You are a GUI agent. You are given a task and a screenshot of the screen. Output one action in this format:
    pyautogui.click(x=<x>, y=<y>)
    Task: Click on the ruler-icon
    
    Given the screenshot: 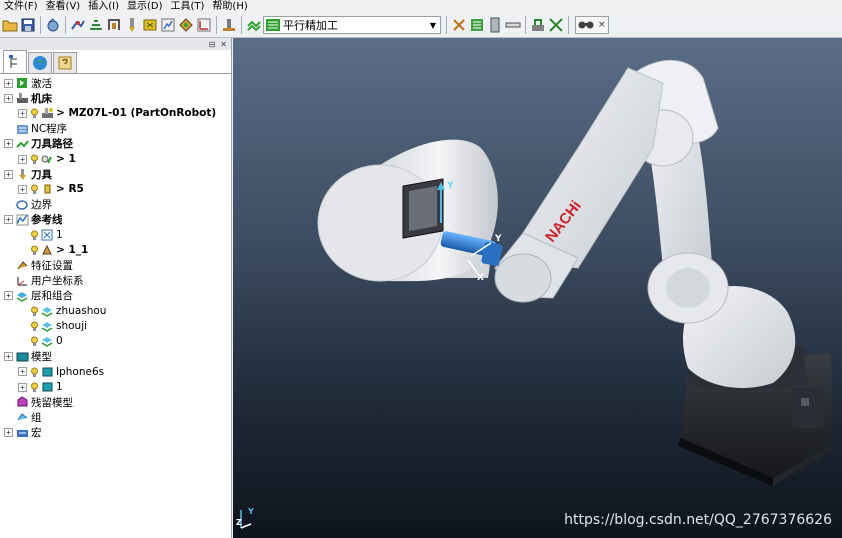 What is the action you would take?
    pyautogui.click(x=513, y=25)
    